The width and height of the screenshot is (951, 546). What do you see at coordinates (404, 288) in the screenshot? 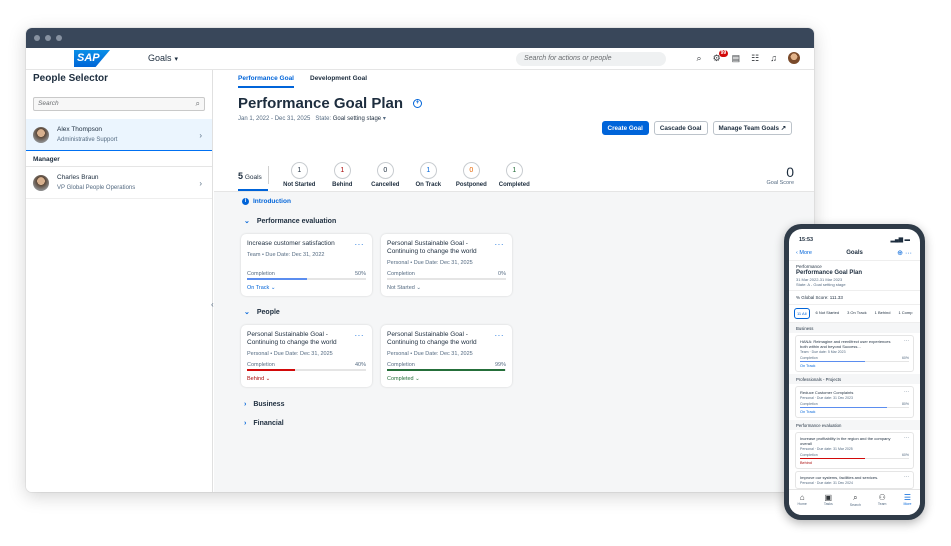
I see `status-dropdown: Not Started ⌄` at bounding box center [404, 288].